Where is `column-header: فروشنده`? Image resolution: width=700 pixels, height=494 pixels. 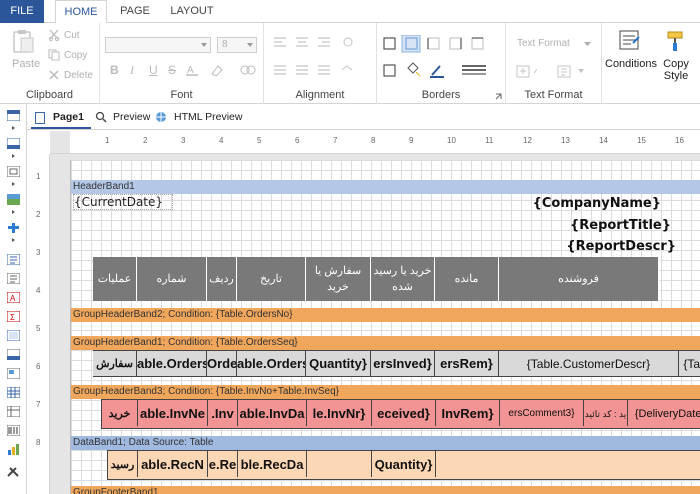 column-header: فروشنده is located at coordinates (579, 279).